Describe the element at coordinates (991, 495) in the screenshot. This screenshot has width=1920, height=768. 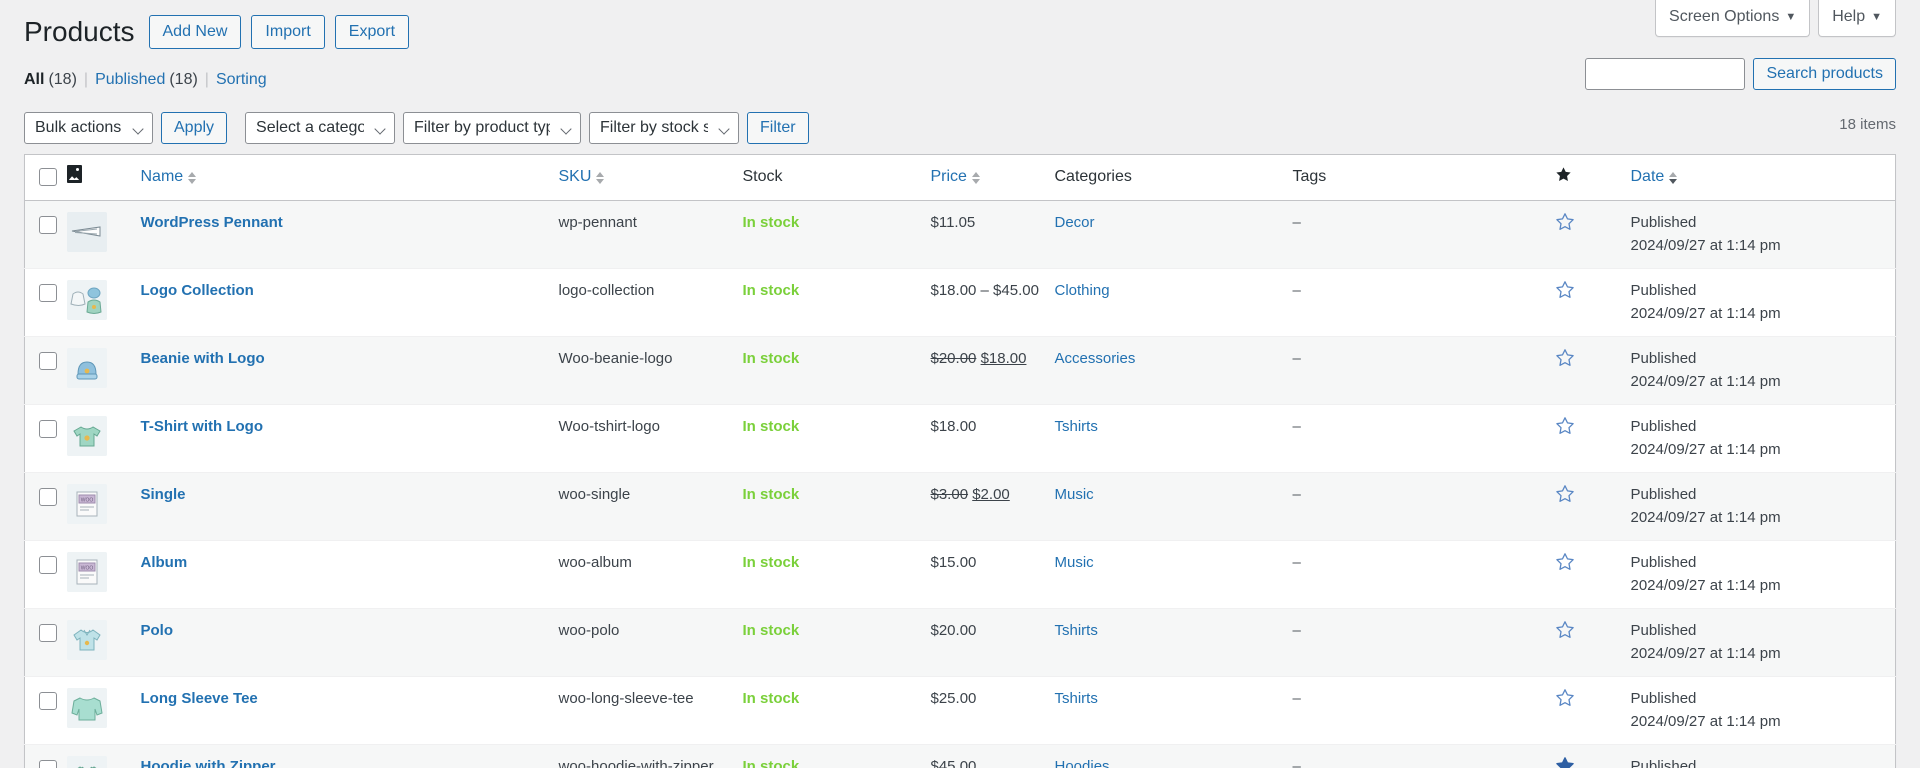
I see `price-sale: $2.00` at that location.